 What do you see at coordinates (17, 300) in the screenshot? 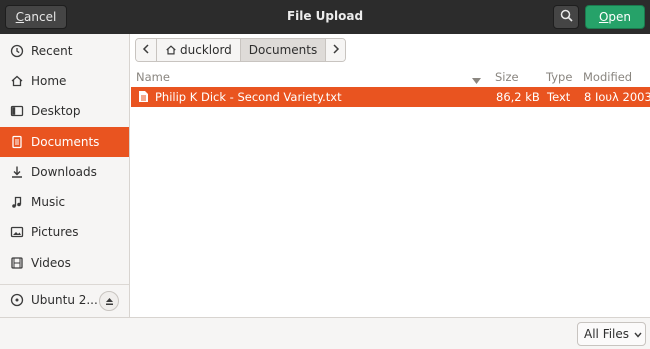
I see `disk-icon` at bounding box center [17, 300].